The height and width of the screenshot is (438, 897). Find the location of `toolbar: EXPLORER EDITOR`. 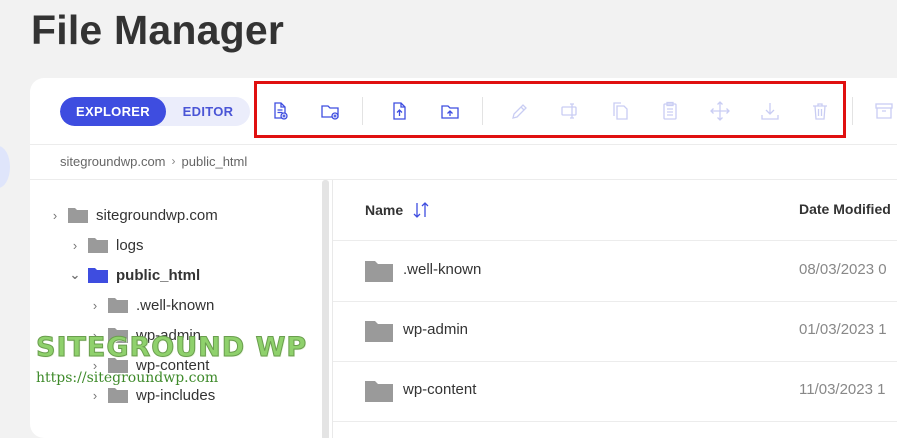

toolbar: EXPLORER EDITOR is located at coordinates (463, 111).